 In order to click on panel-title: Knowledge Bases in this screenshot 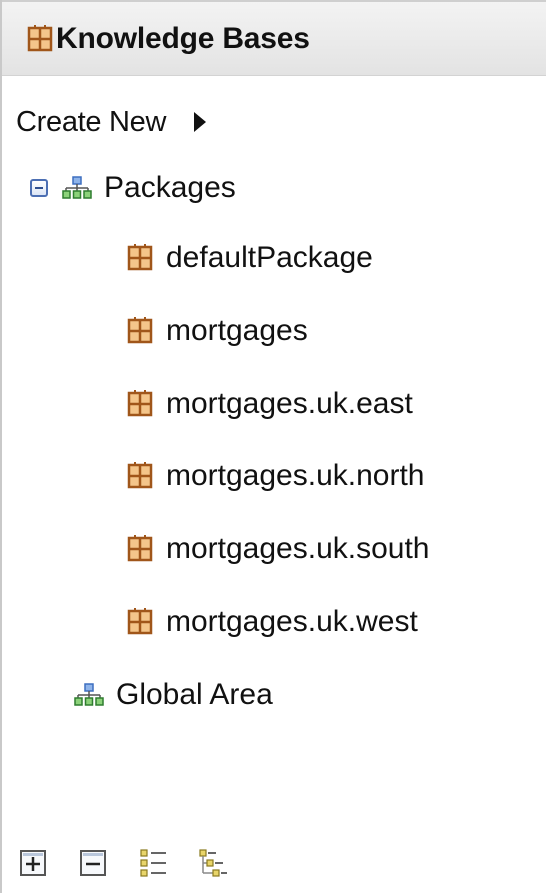, I will do `click(183, 38)`.